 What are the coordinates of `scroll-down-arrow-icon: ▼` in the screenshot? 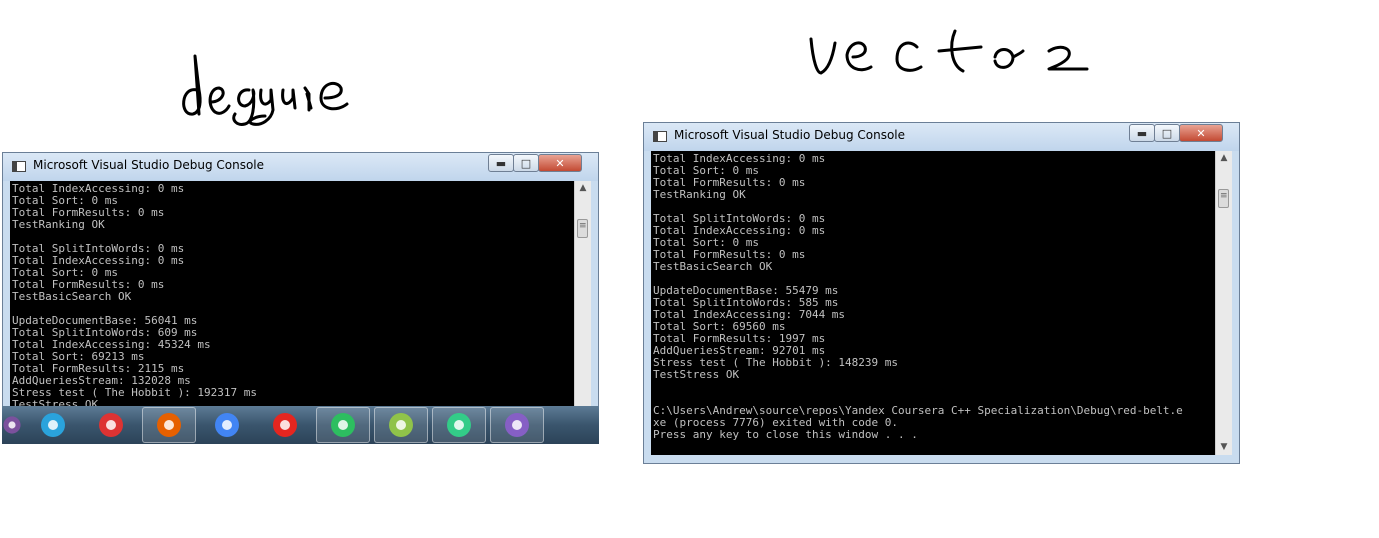 It's located at (1224, 447).